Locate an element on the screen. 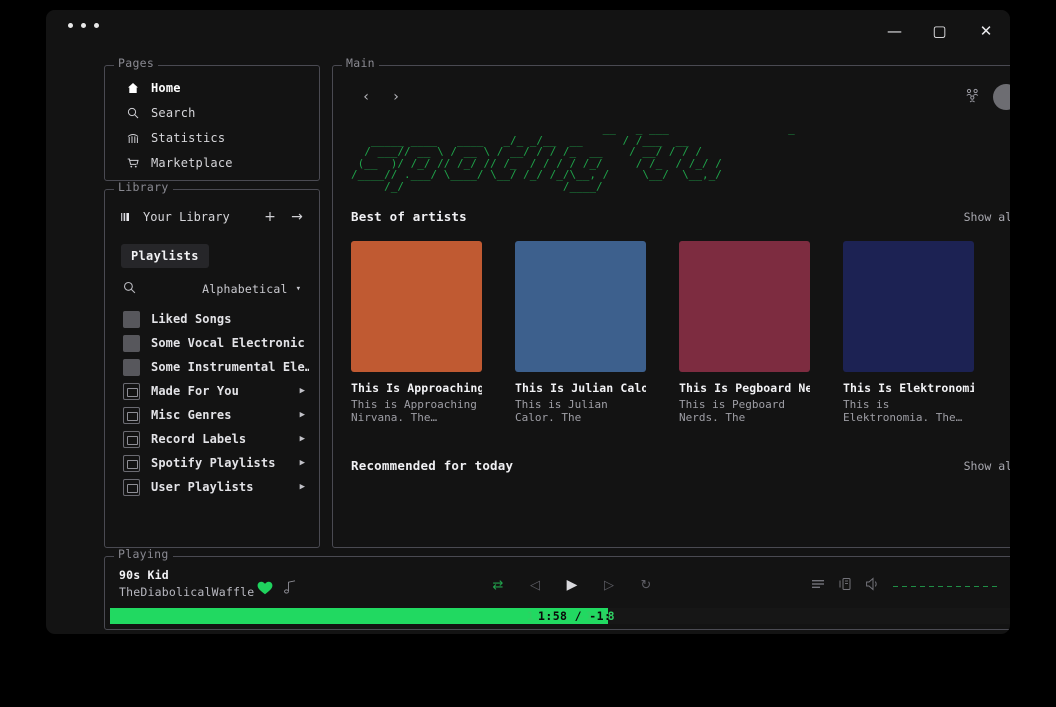  cart-icon is located at coordinates (132, 162).